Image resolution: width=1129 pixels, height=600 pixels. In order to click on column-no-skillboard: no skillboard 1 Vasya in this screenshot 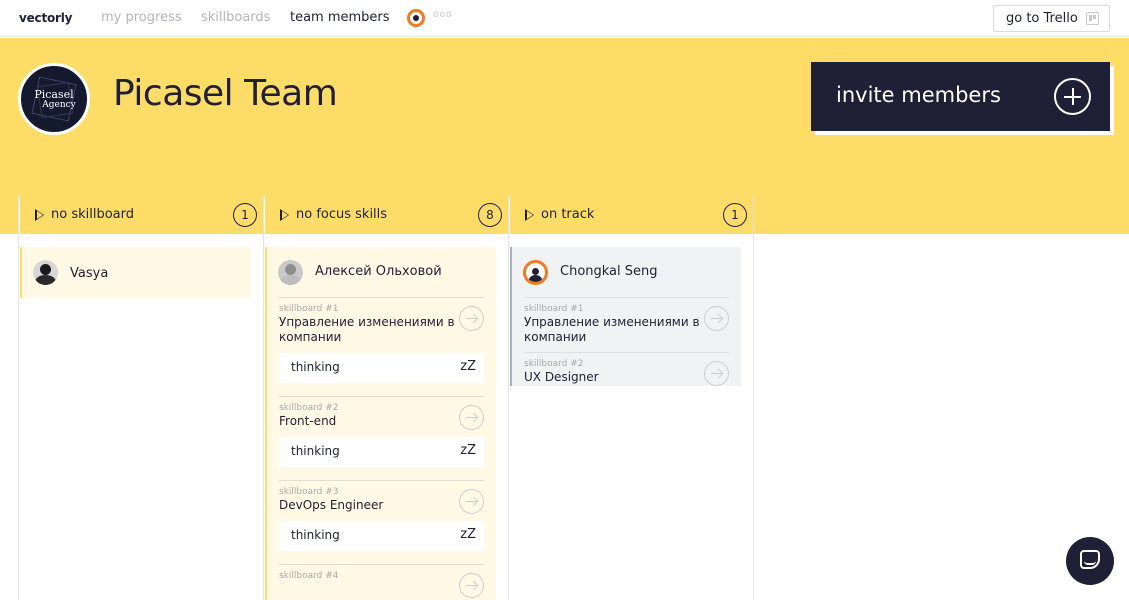, I will do `click(141, 398)`.